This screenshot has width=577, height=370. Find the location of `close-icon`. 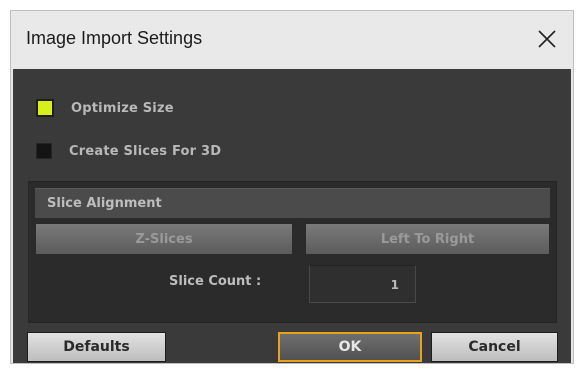

close-icon is located at coordinates (547, 39).